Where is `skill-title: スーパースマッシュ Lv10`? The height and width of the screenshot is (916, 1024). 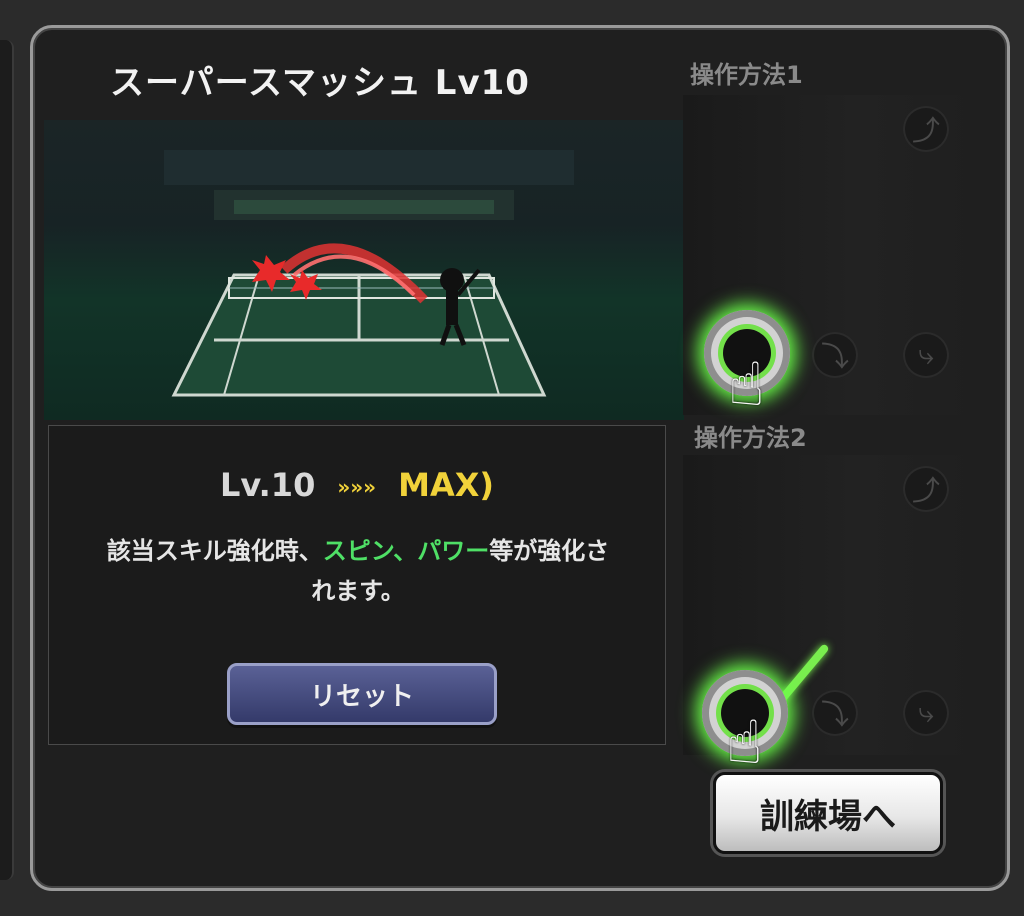
skill-title: スーパースマッシュ Lv10 is located at coordinates (320, 83).